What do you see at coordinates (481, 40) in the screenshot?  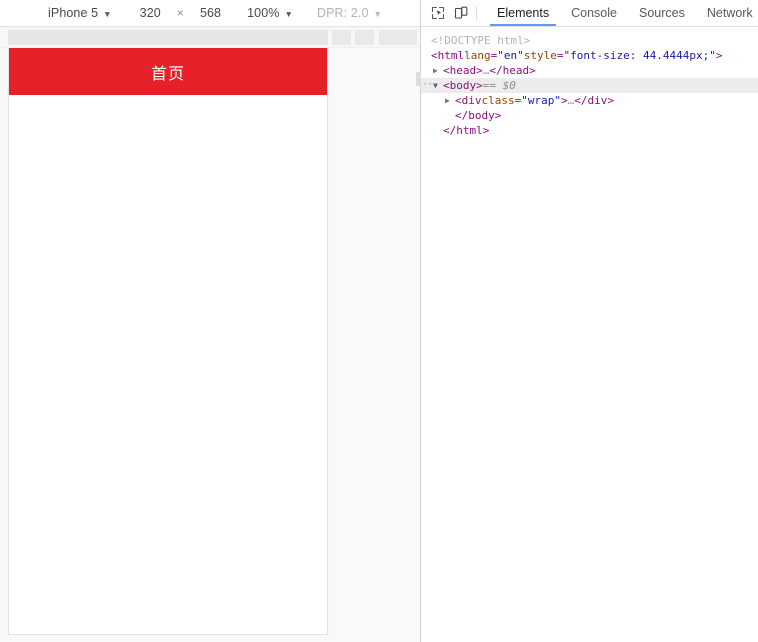 I see `dom-token: <!DOCTYPE html>` at bounding box center [481, 40].